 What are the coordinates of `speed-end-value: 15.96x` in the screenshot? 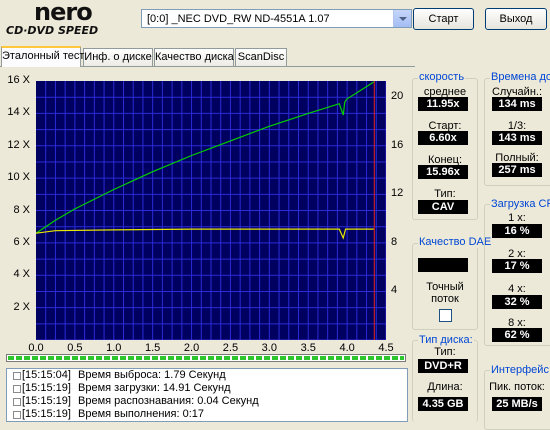 It's located at (443, 172).